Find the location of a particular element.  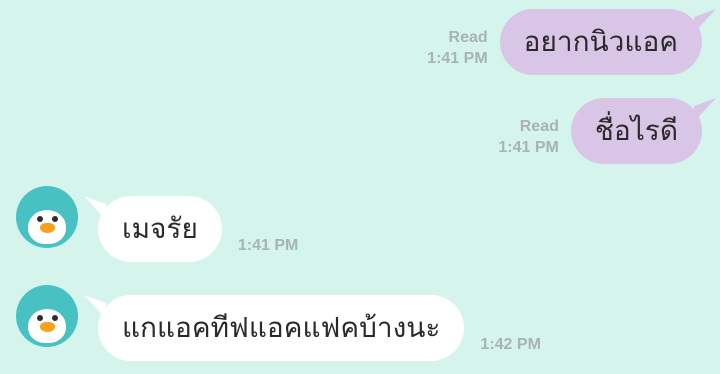

message-bubble-outgoing: อยากนิวแอค is located at coordinates (600, 42).